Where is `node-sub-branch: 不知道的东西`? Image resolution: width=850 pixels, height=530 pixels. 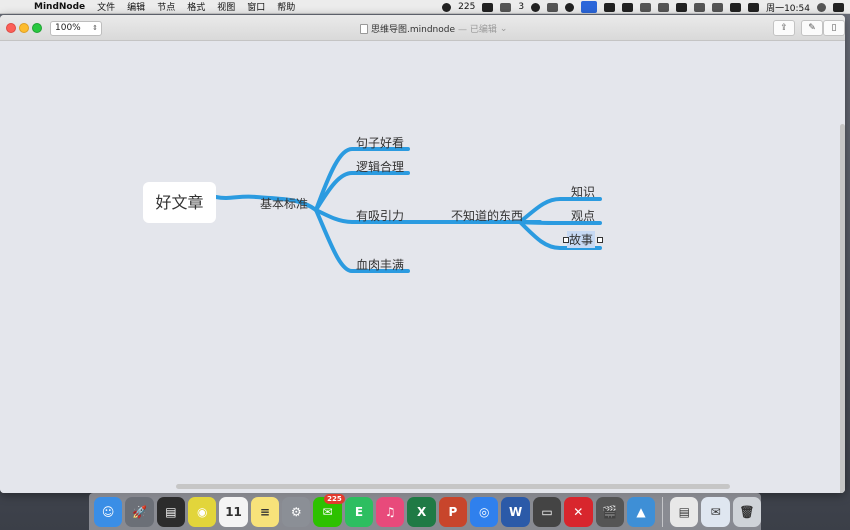
node-sub-branch: 不知道的东西 is located at coordinates (487, 215).